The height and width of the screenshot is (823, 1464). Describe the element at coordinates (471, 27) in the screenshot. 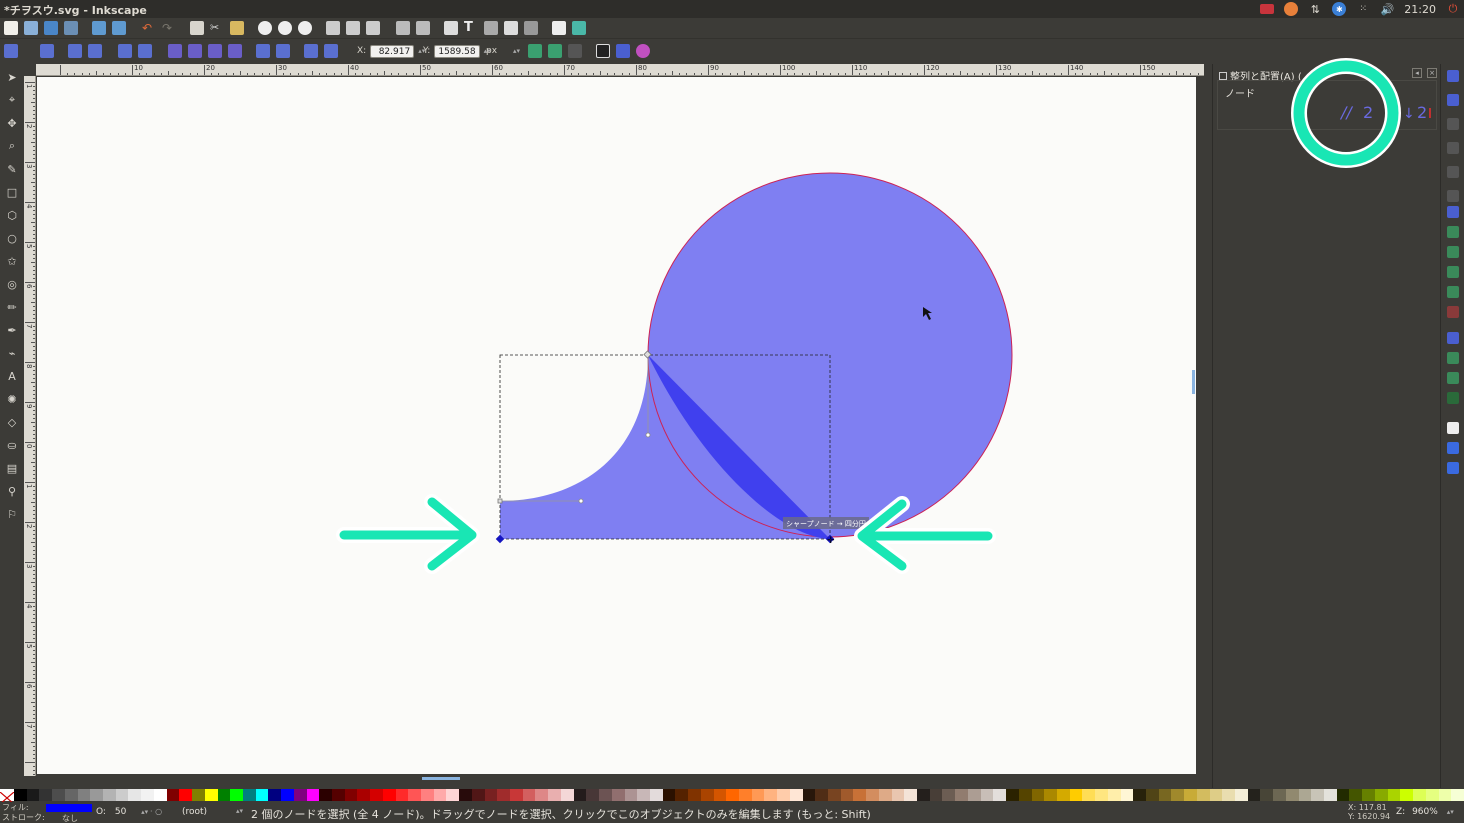

I see `text-font-icon: T` at that location.